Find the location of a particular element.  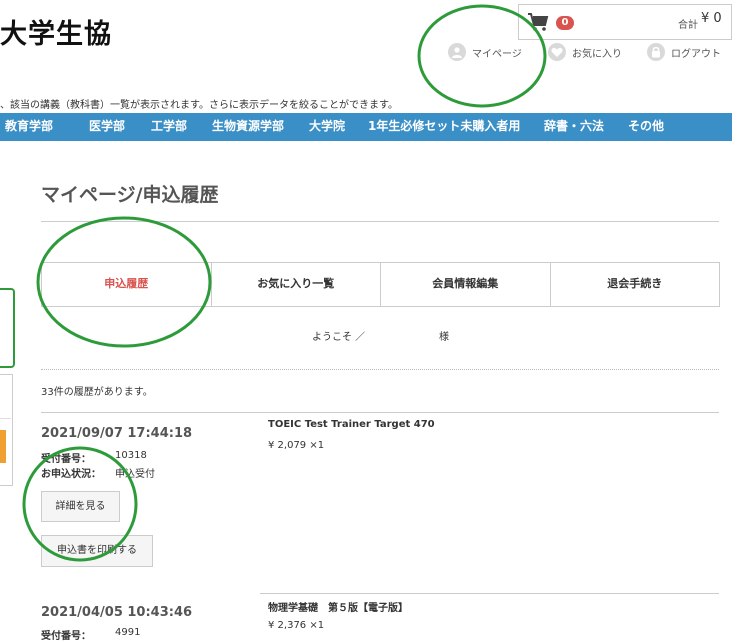

annotation-circle-mypage is located at coordinates (482, 56).